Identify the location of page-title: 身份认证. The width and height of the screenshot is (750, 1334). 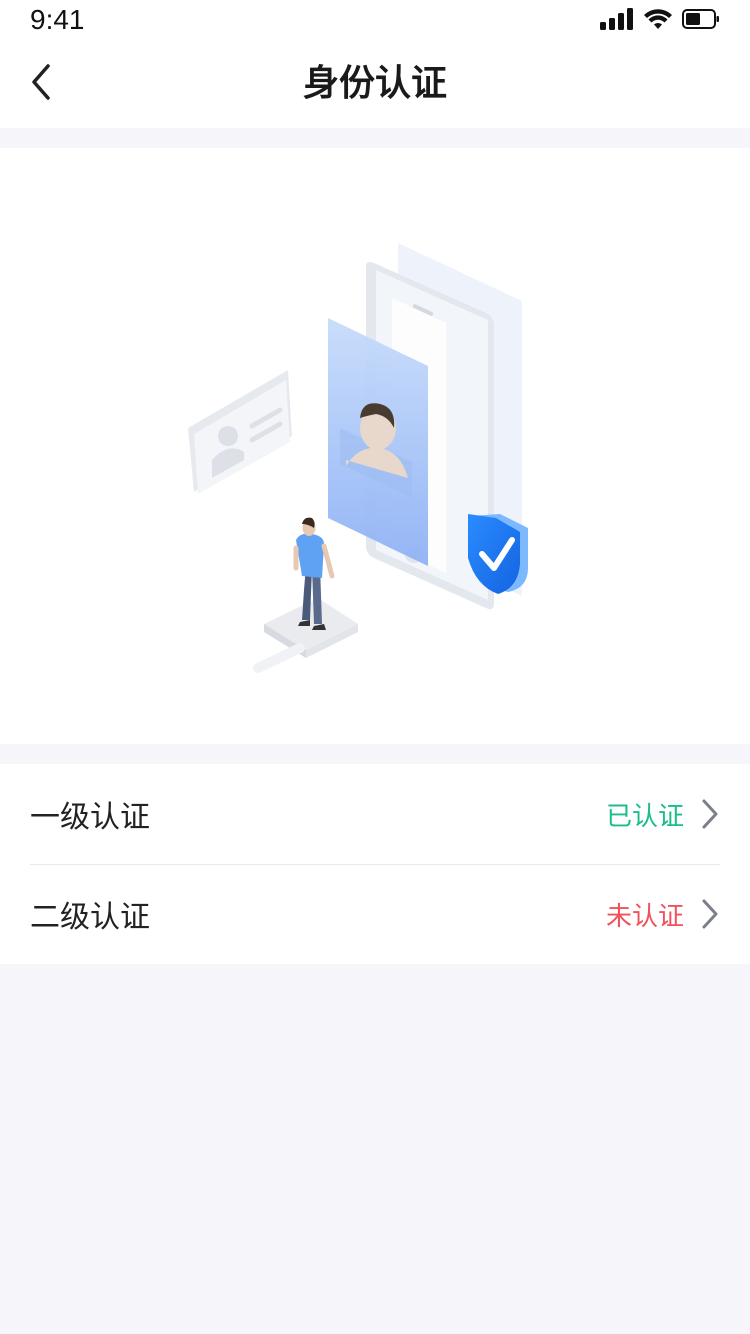
(374, 83).